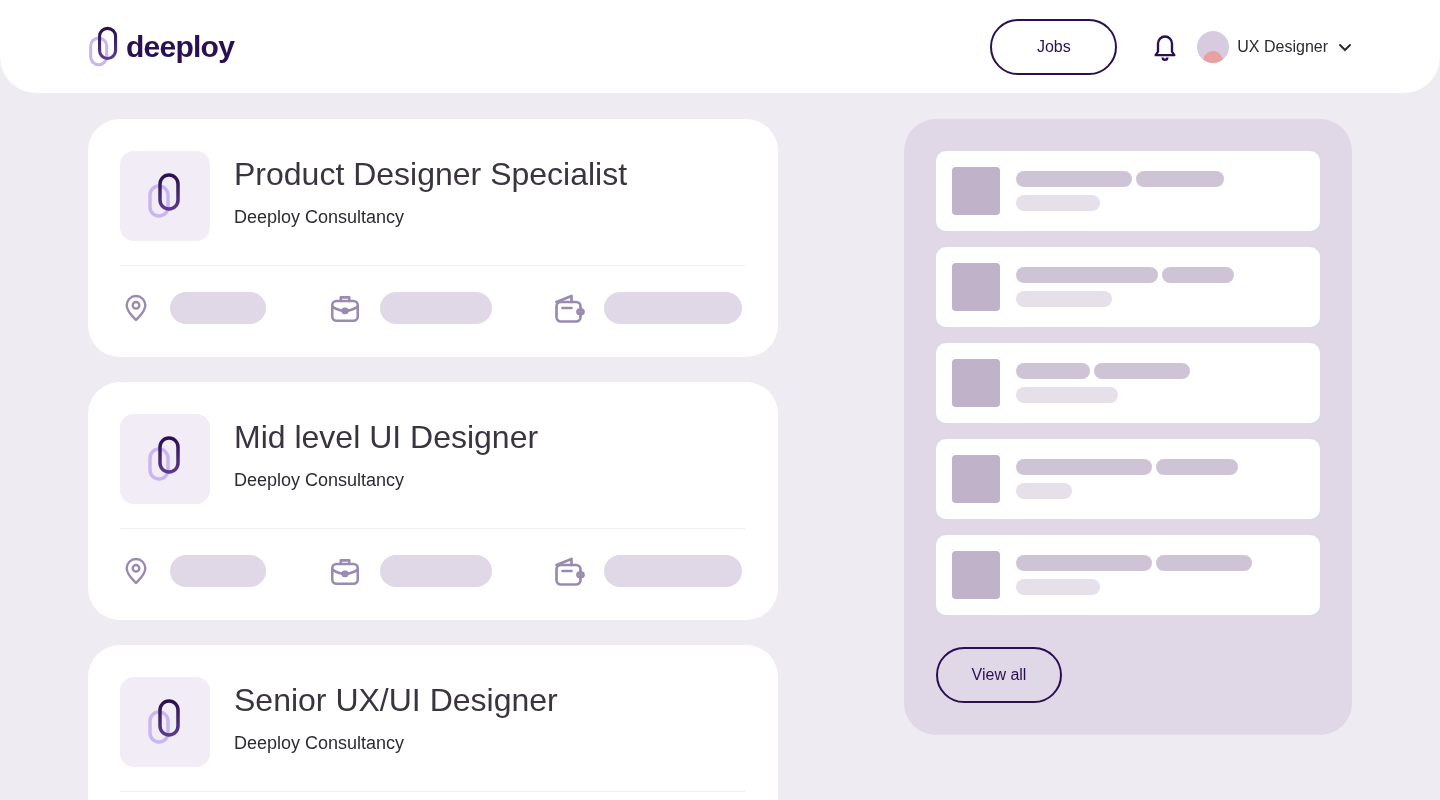 This screenshot has width=1440, height=800. Describe the element at coordinates (431, 173) in the screenshot. I see `job-title: Product Designer Specialist` at that location.